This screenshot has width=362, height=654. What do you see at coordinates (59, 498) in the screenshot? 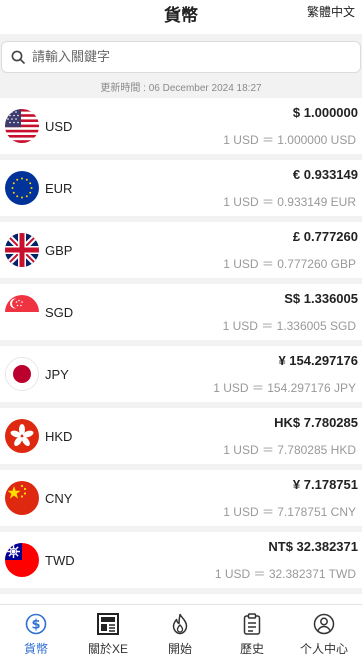
I see `currency-code: CNY` at bounding box center [59, 498].